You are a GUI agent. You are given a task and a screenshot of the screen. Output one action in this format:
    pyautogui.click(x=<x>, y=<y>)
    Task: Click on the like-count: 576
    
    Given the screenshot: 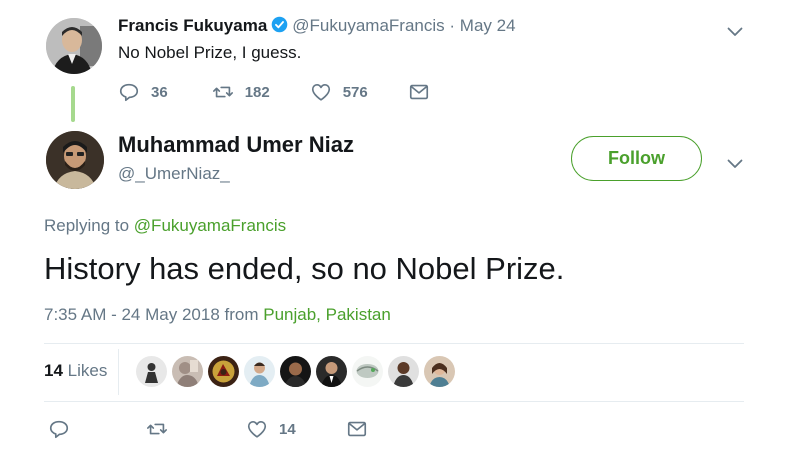 What is the action you would take?
    pyautogui.click(x=355, y=92)
    